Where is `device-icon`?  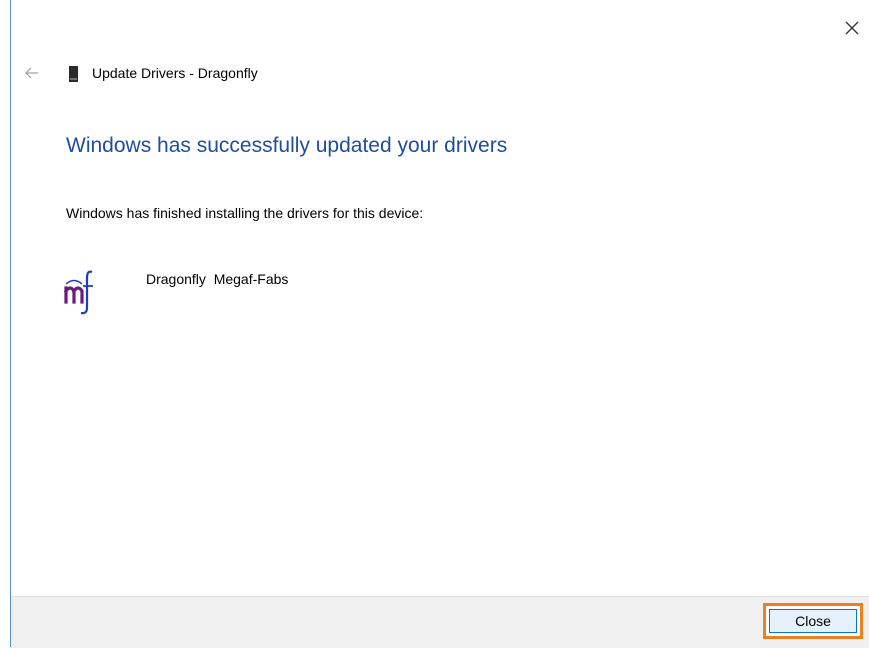 device-icon is located at coordinates (73, 74).